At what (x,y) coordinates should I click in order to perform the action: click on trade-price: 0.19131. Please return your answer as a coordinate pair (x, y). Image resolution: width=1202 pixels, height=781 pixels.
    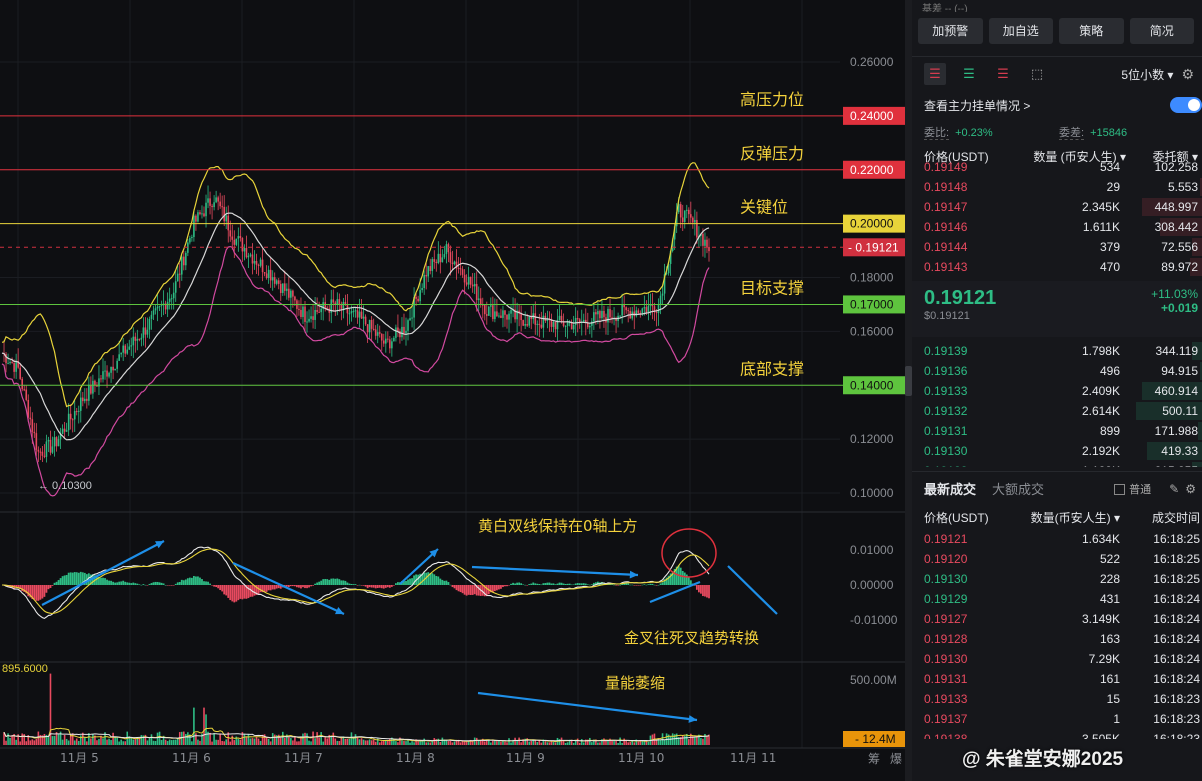
    Looking at the image, I should click on (946, 679).